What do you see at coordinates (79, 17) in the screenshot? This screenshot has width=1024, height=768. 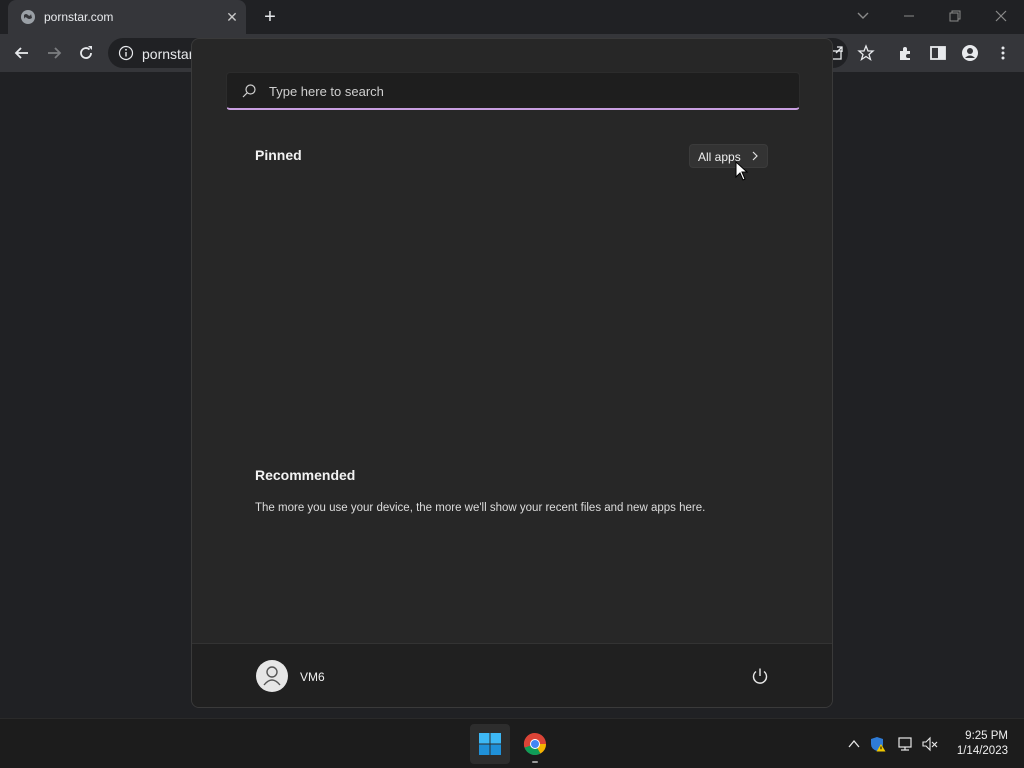 I see `tab-title: pornstar.com` at bounding box center [79, 17].